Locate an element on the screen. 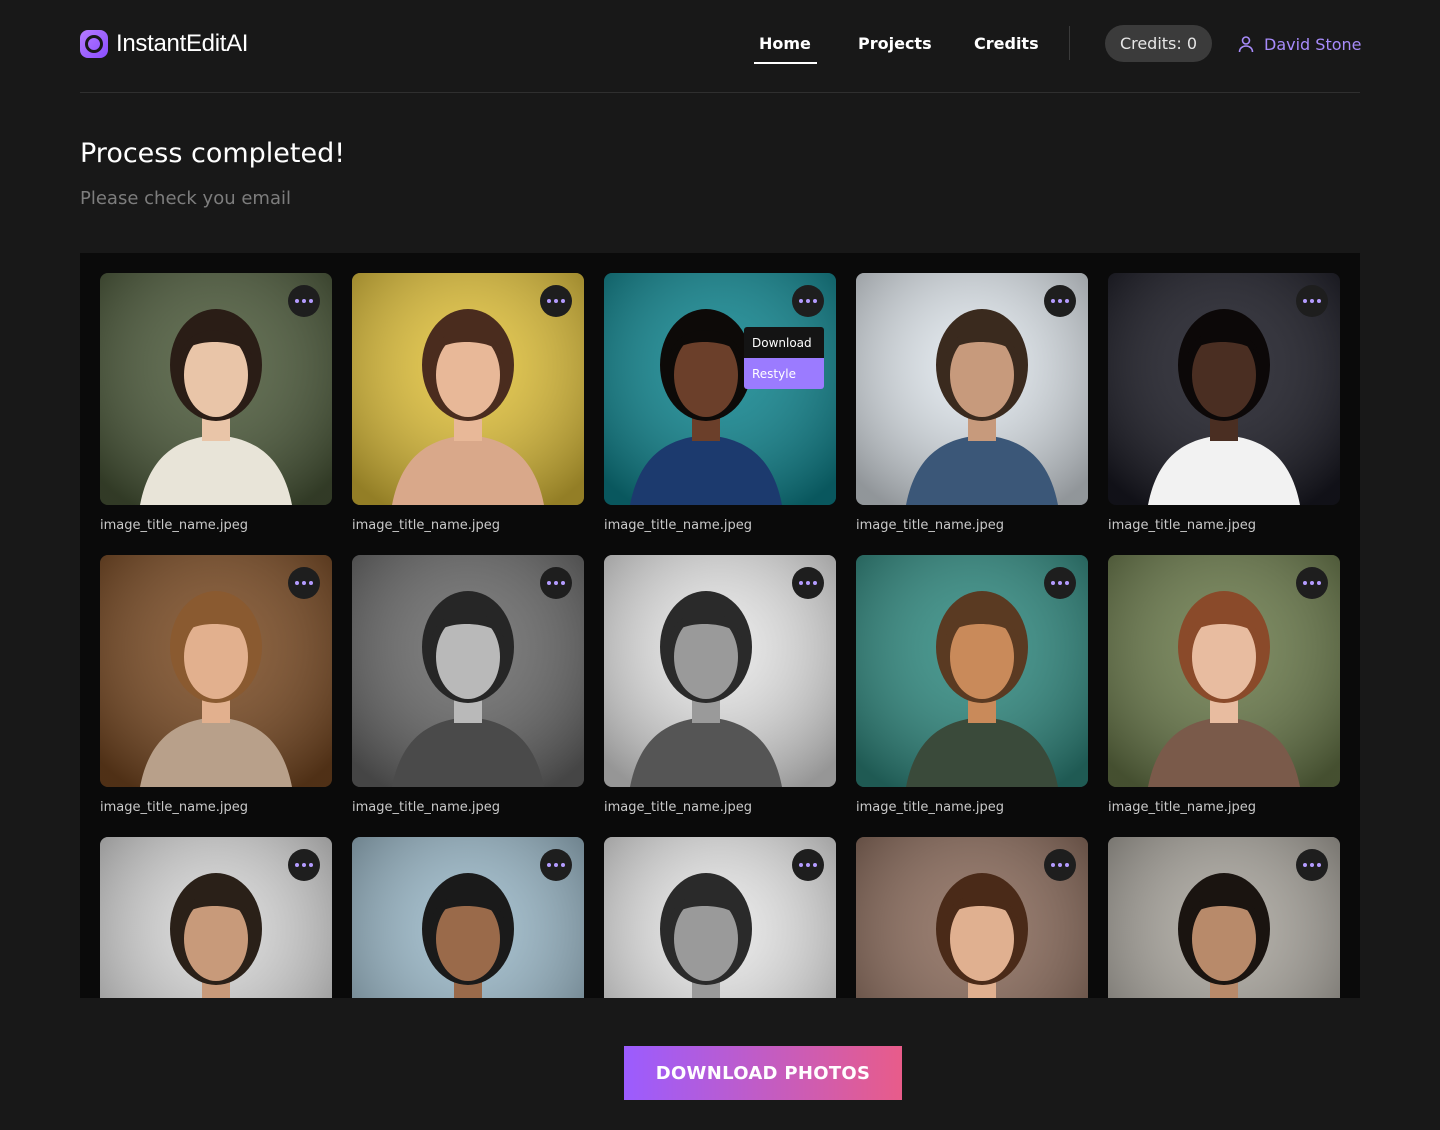 This screenshot has width=1440, height=1130. menu-item-download: Download is located at coordinates (784, 342).